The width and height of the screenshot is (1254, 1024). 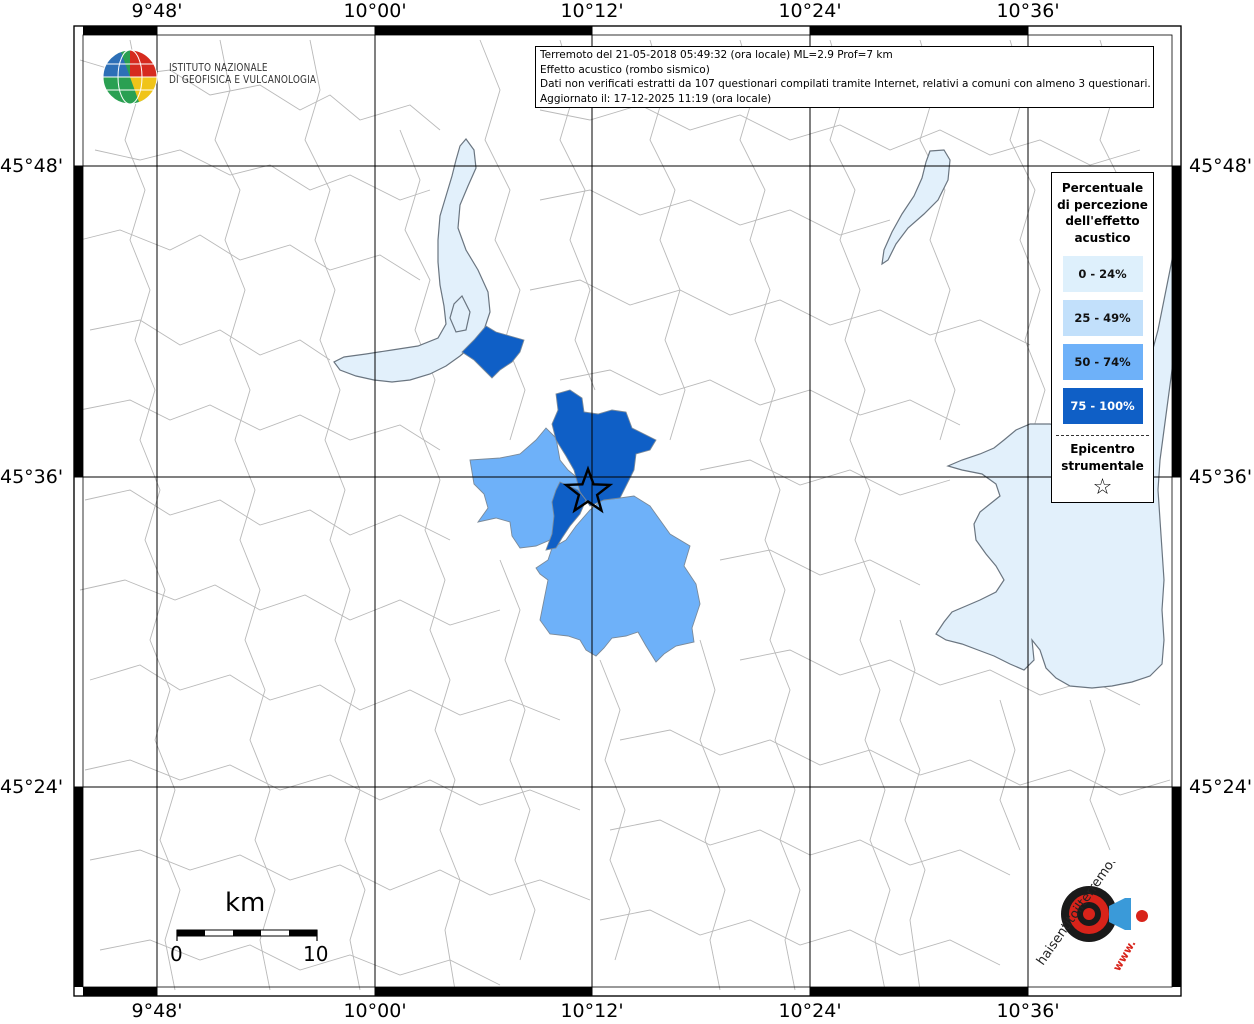 I want to click on haisentito-logo: haisentitoilterremoto.it www., so click(x=1100, y=909).